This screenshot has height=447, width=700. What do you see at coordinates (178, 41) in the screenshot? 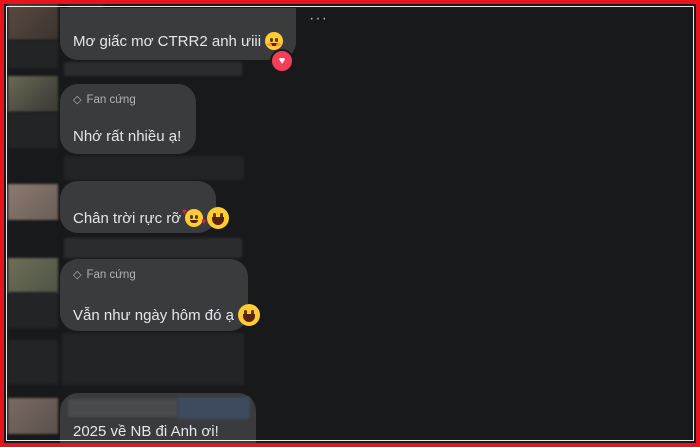
I see `comment-text: Mơ giấc mơ CTRR2 anh ưiii` at bounding box center [178, 41].